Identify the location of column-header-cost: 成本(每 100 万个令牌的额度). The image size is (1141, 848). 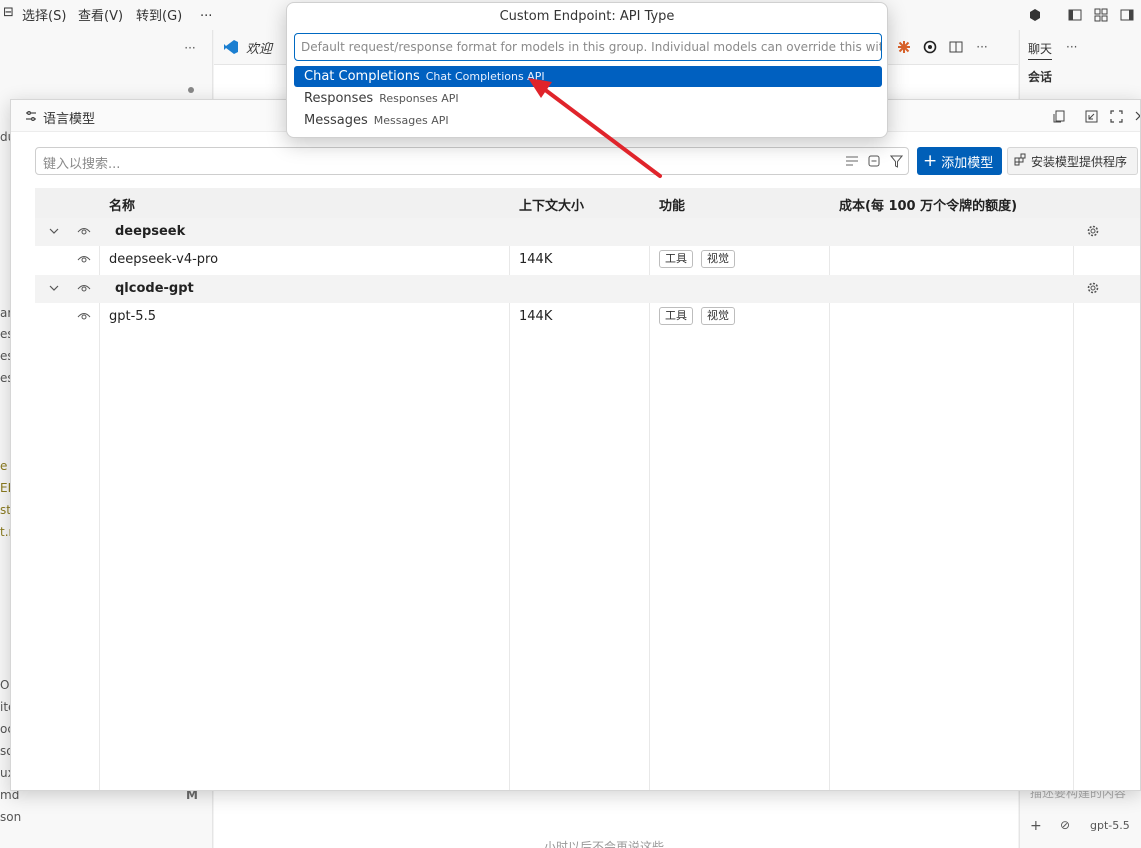
(928, 204).